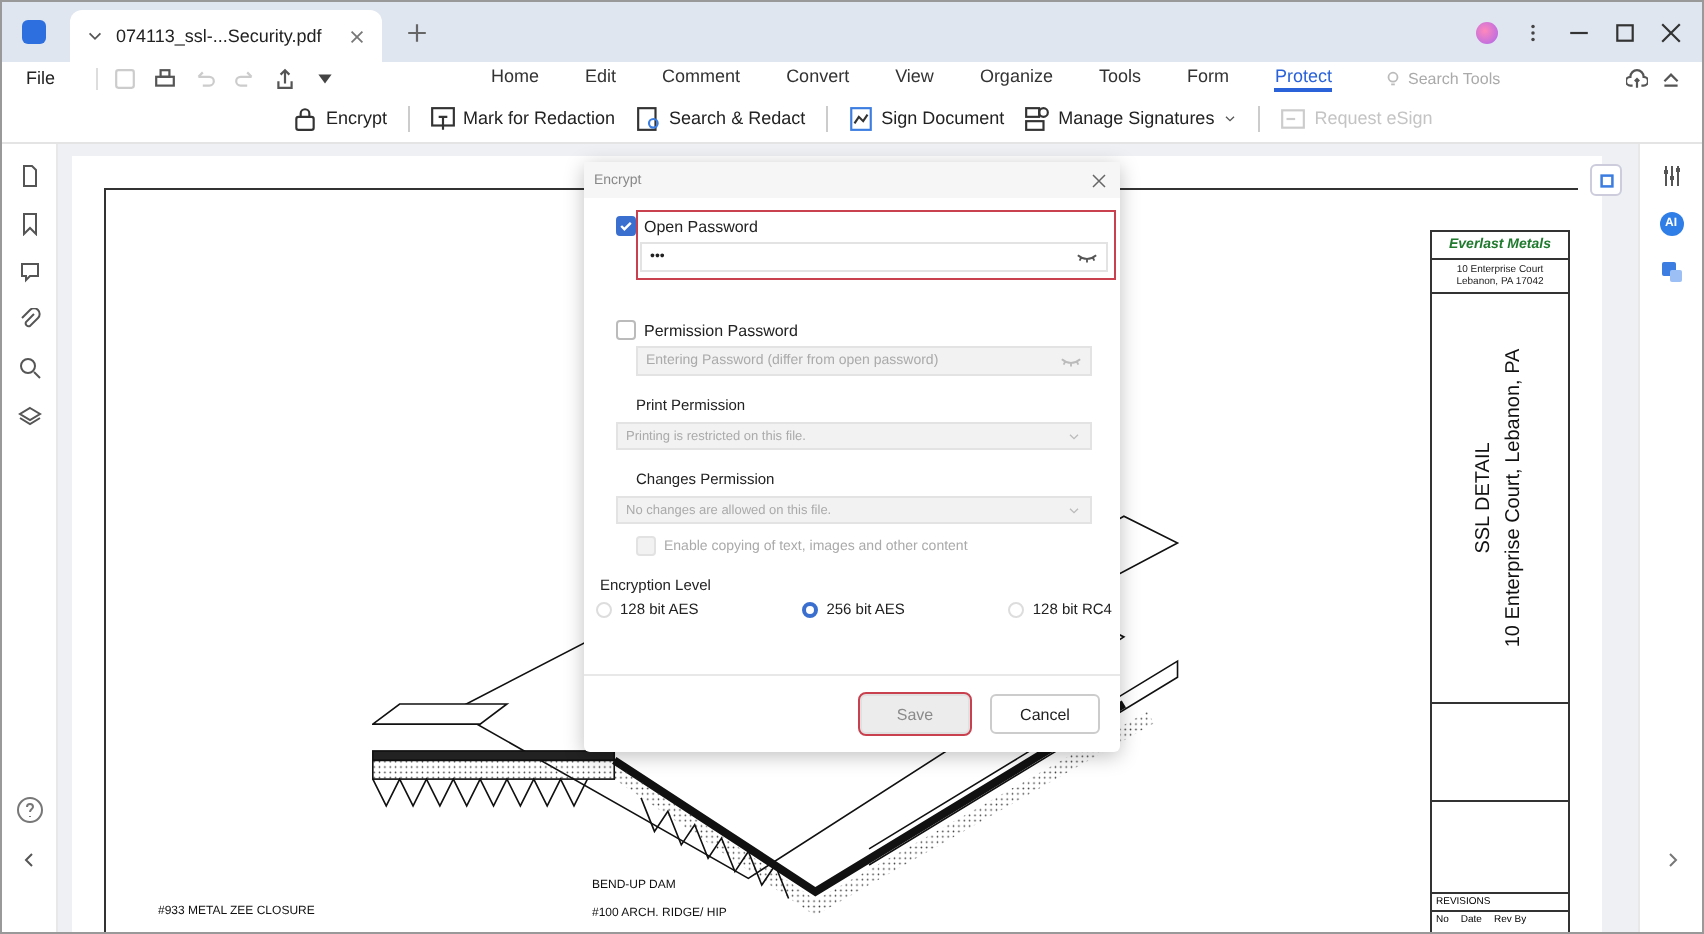  Describe the element at coordinates (1485, 498) in the screenshot. I see `drawing-title: SSL DETAIL` at that location.